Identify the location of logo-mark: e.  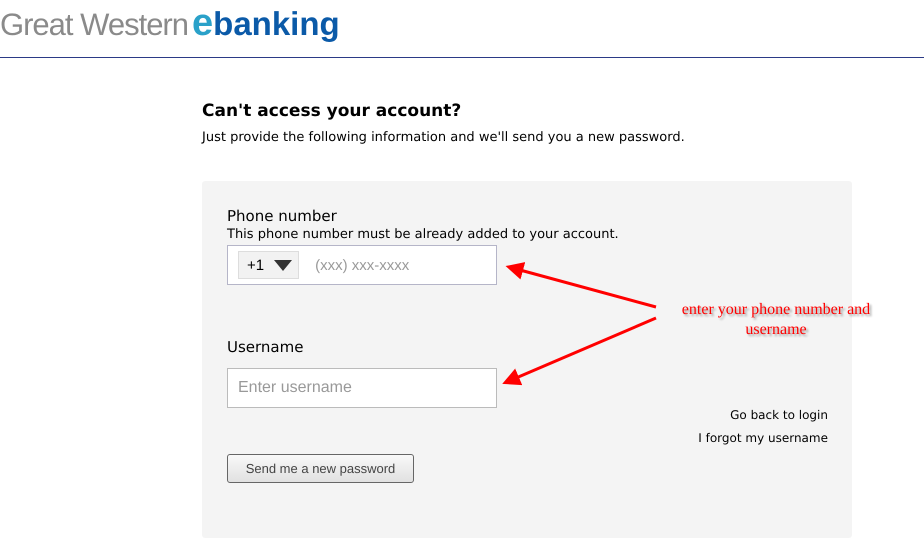
(203, 23).